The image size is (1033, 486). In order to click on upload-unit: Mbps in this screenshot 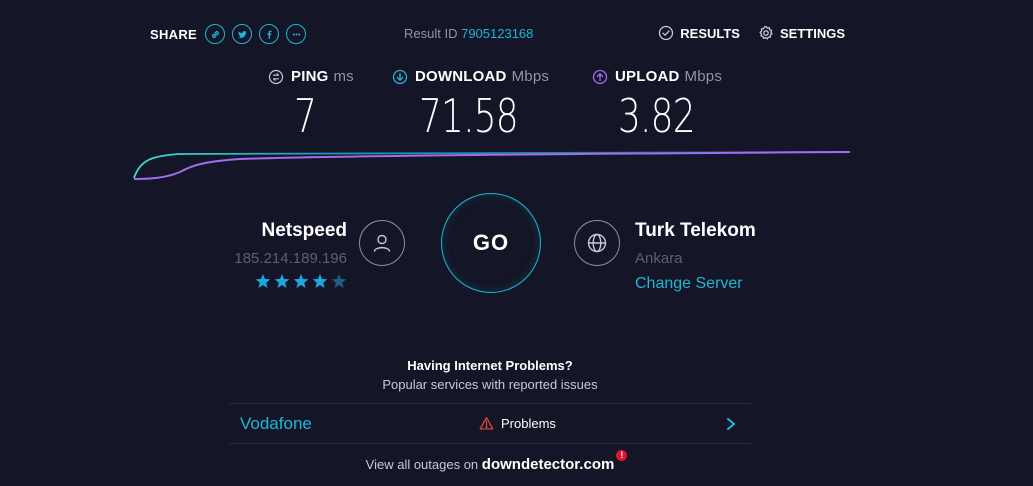, I will do `click(703, 76)`.